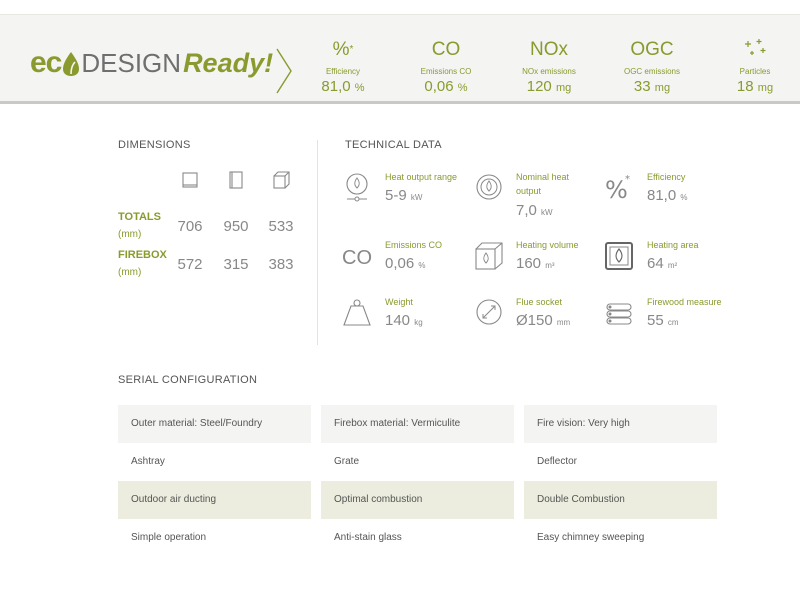 This screenshot has height=600, width=800. What do you see at coordinates (662, 263) in the screenshot?
I see `heating-area-value: 64 m²` at bounding box center [662, 263].